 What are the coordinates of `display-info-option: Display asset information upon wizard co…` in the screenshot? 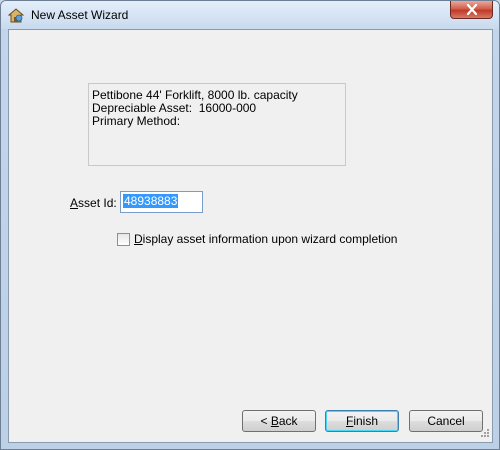 It's located at (257, 239).